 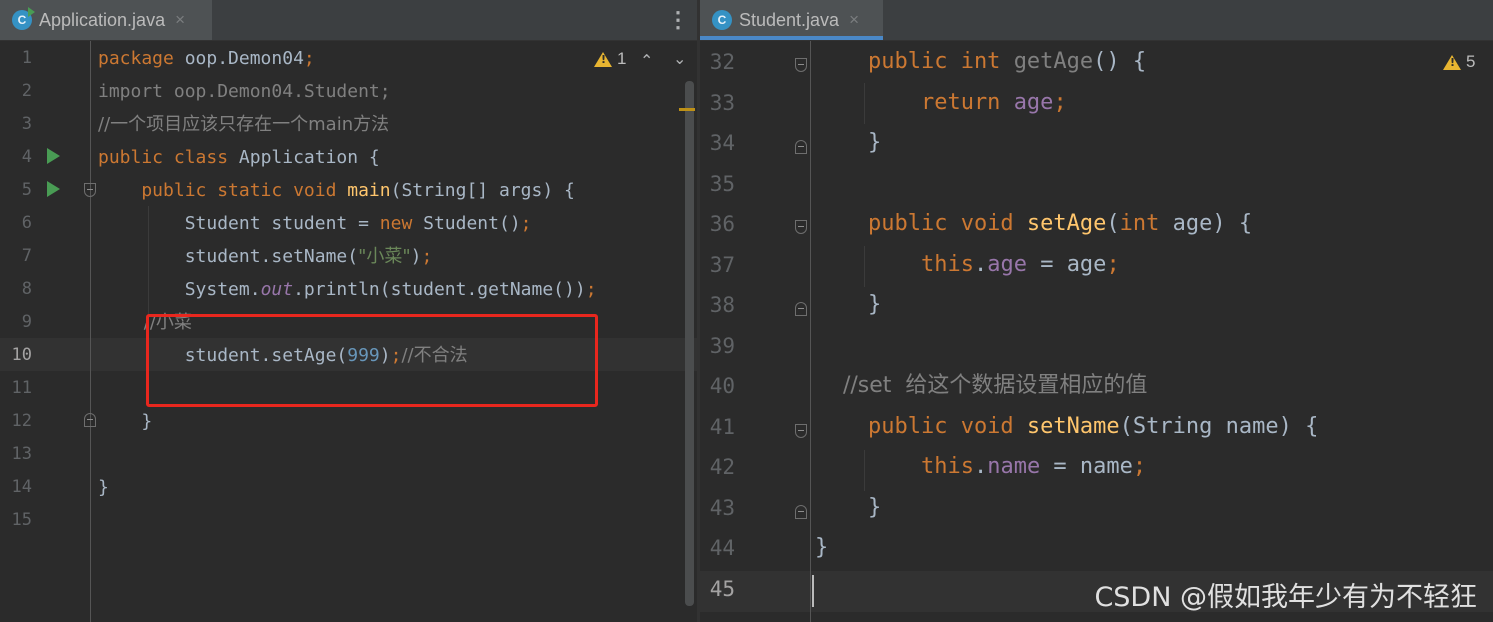 What do you see at coordinates (168, 157) in the screenshot?
I see `code-token: public class` at bounding box center [168, 157].